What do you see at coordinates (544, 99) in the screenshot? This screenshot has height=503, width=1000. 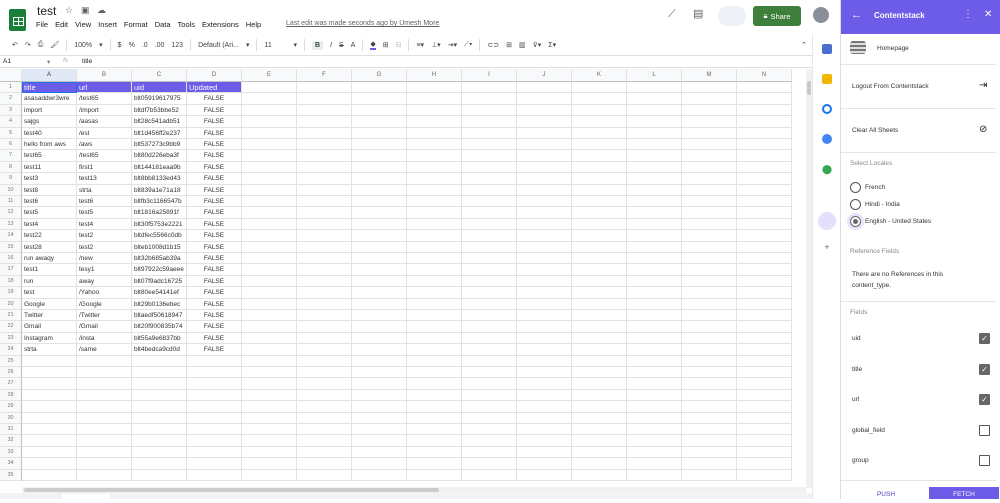 I see `cell-j2` at bounding box center [544, 99].